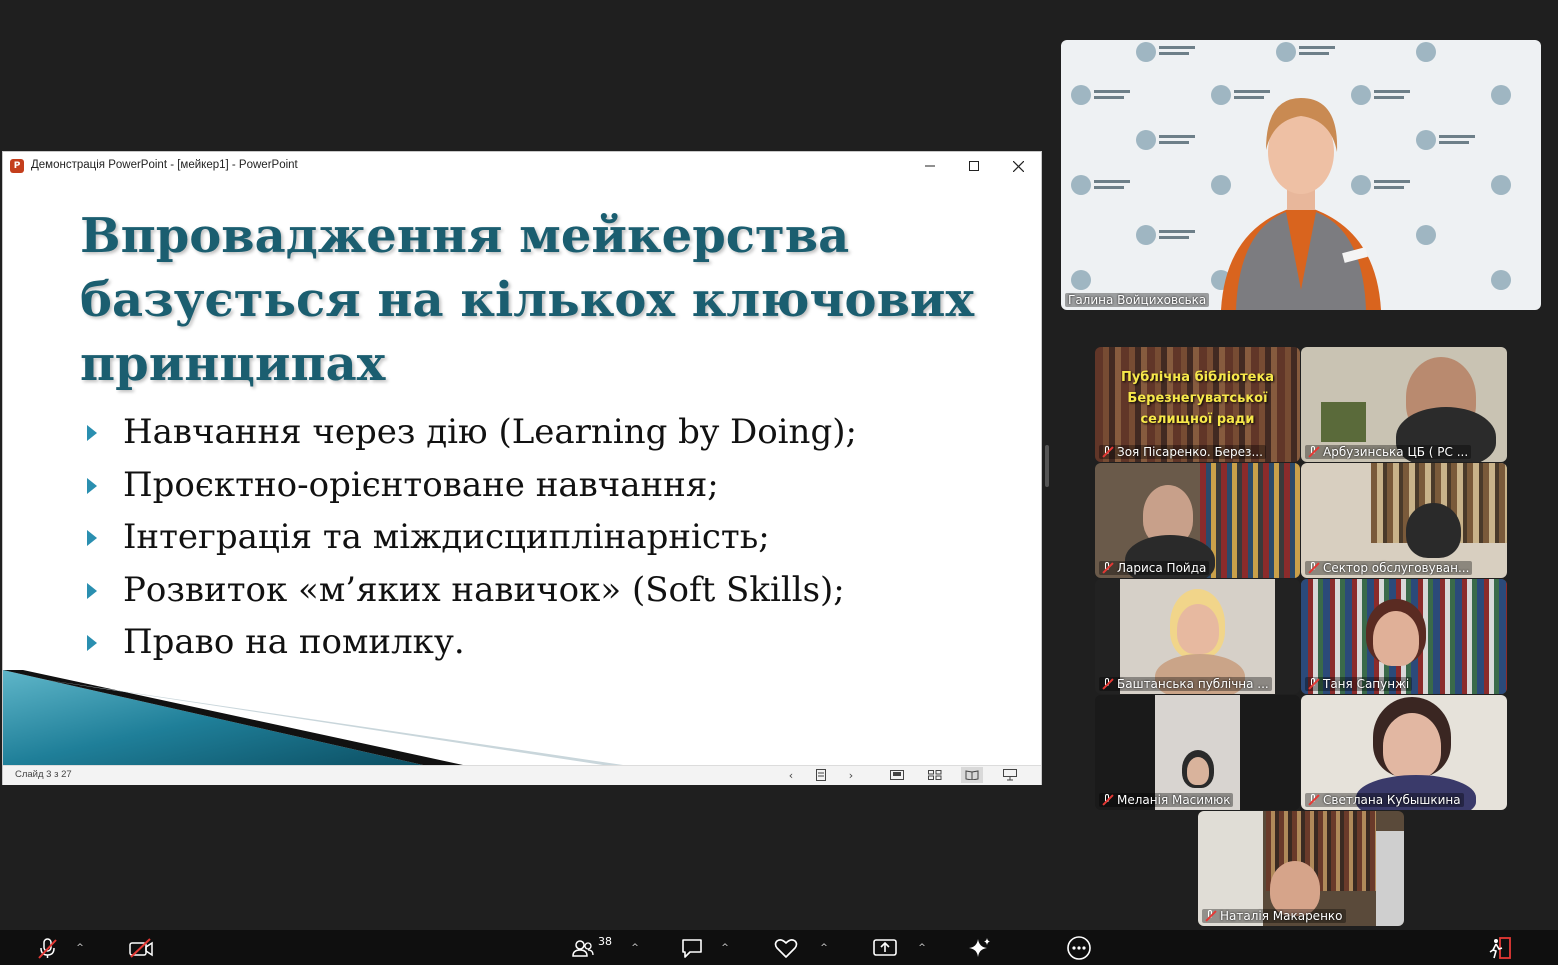  I want to click on reactions-options-caret: ^, so click(824, 947).